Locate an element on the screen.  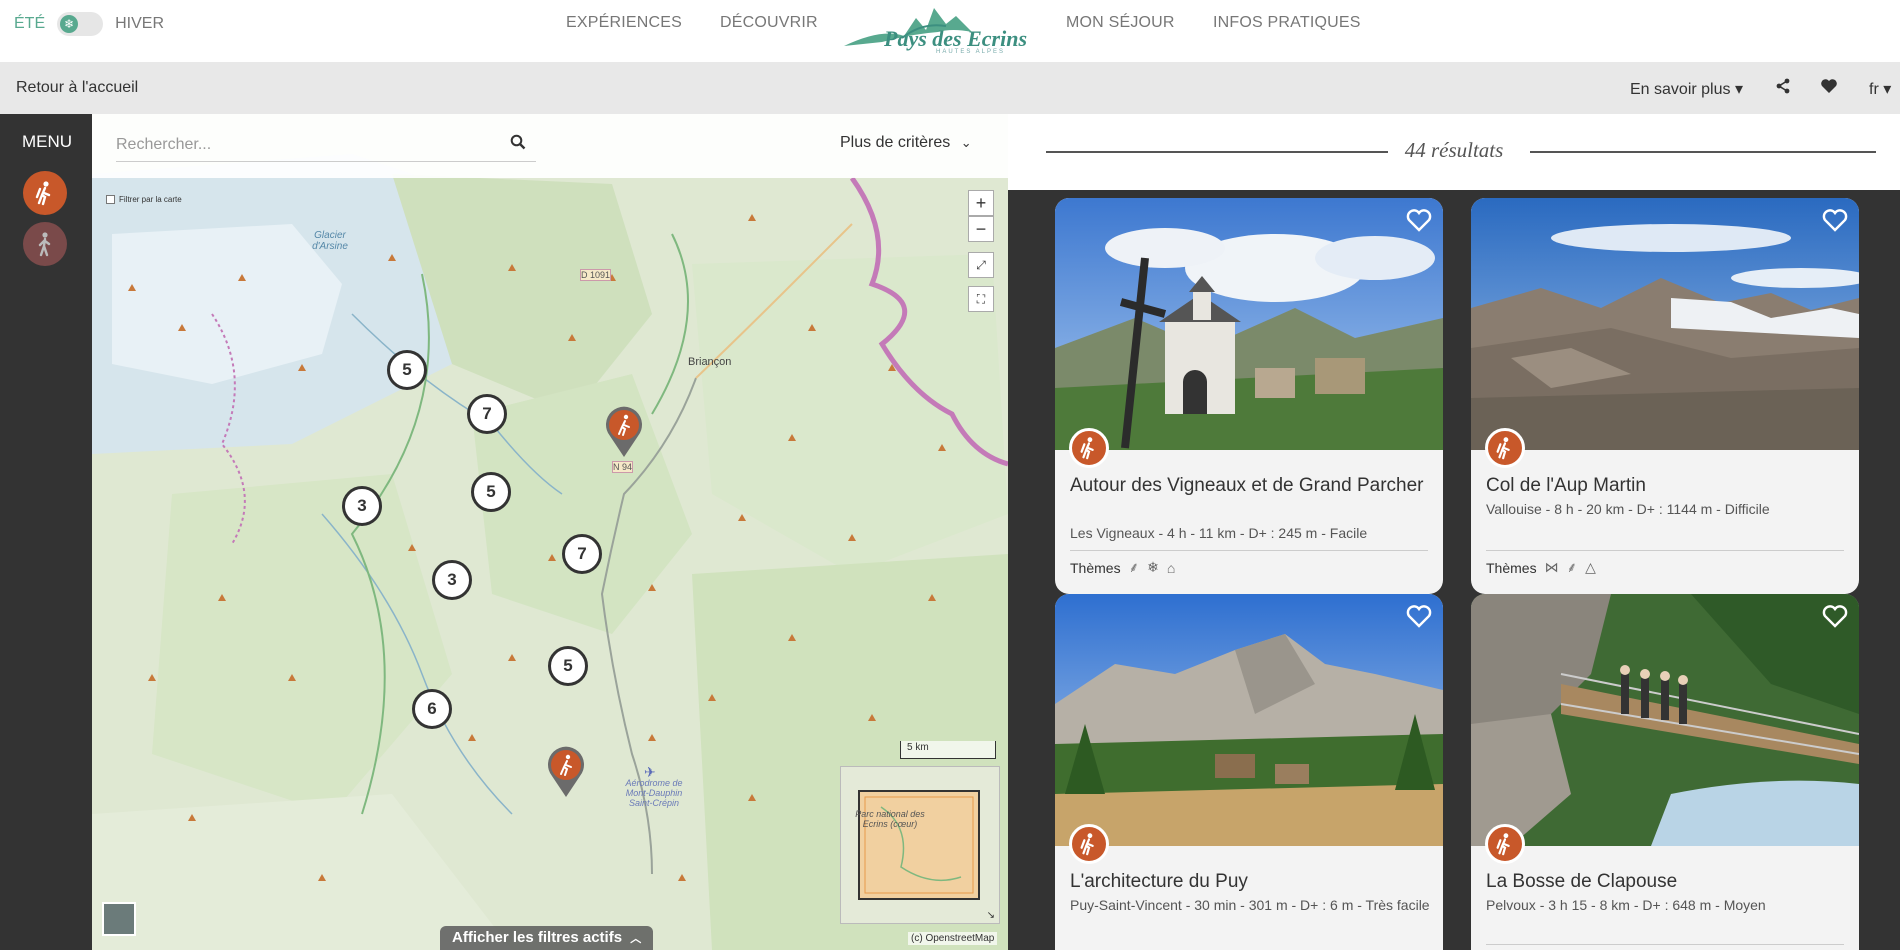
more-criteria-dropdown: Plus de critères ⌄ is located at coordinates (906, 143).